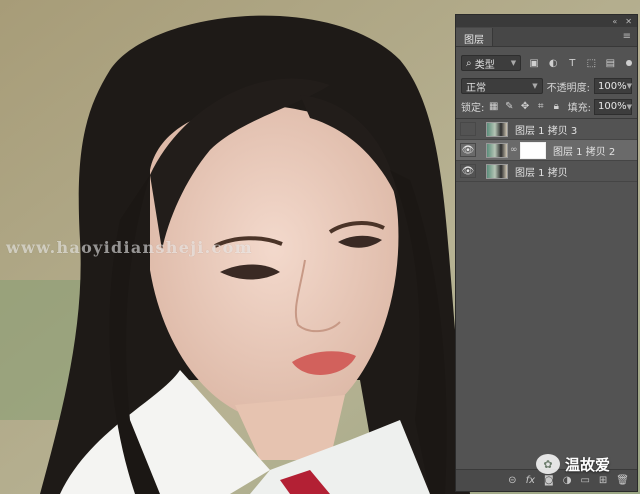  I want to click on filter-adjustment-icon: ◐, so click(553, 63).